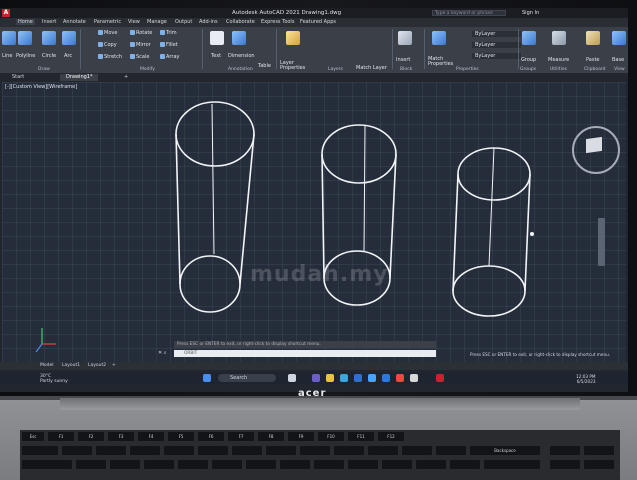 The width and height of the screenshot is (637, 480). I want to click on tab-manage: Manage, so click(157, 22).